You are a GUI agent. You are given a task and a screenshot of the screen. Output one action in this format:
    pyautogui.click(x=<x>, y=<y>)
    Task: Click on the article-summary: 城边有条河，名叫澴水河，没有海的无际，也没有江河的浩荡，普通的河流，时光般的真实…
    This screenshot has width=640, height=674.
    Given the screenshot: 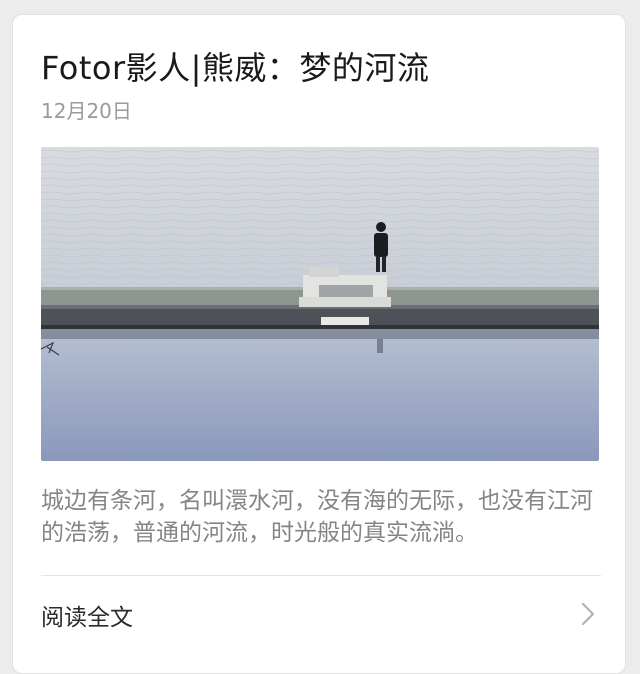 What is the action you would take?
    pyautogui.click(x=317, y=517)
    